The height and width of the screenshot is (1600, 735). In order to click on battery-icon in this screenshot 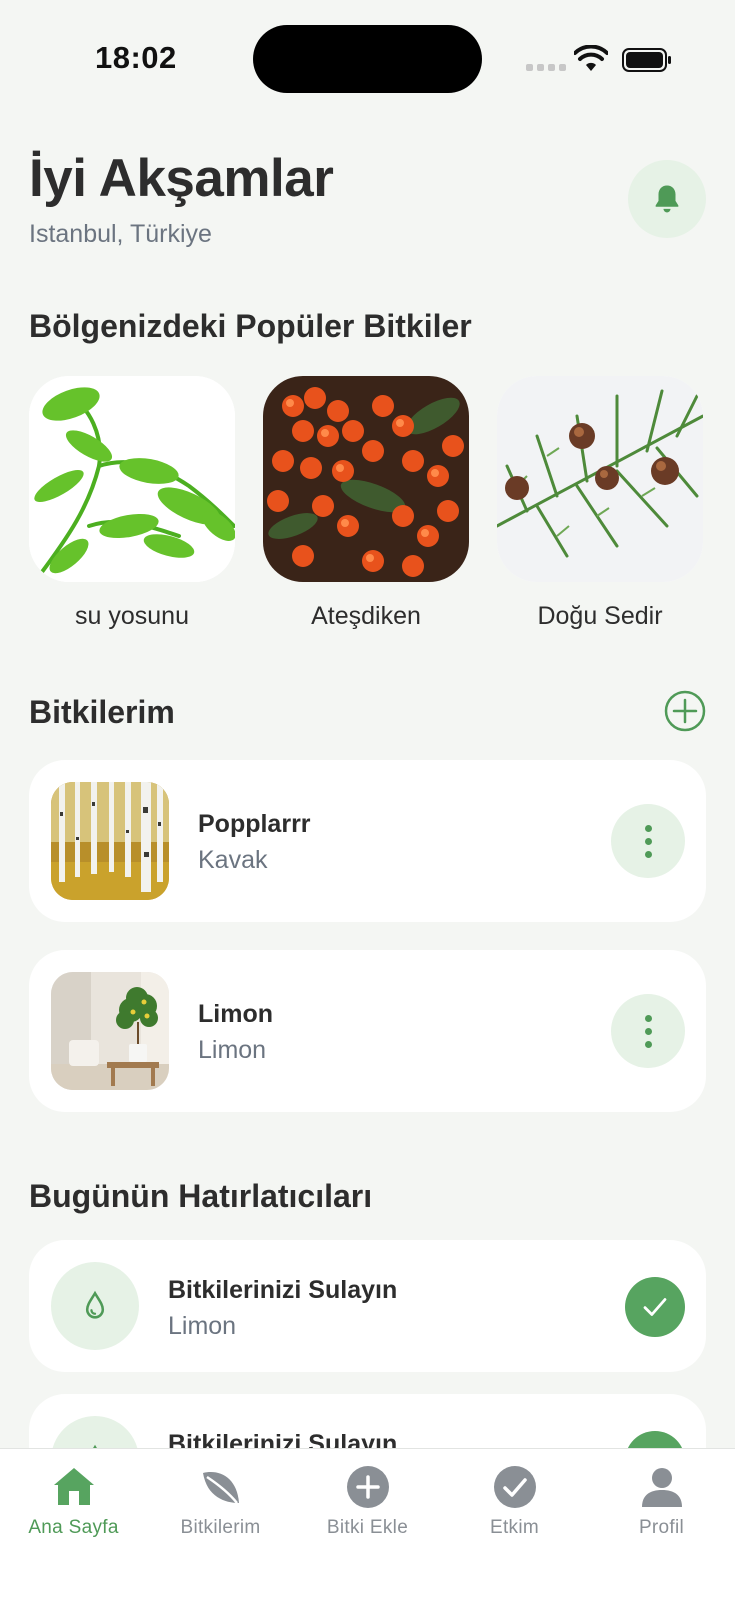, I will do `click(646, 60)`.